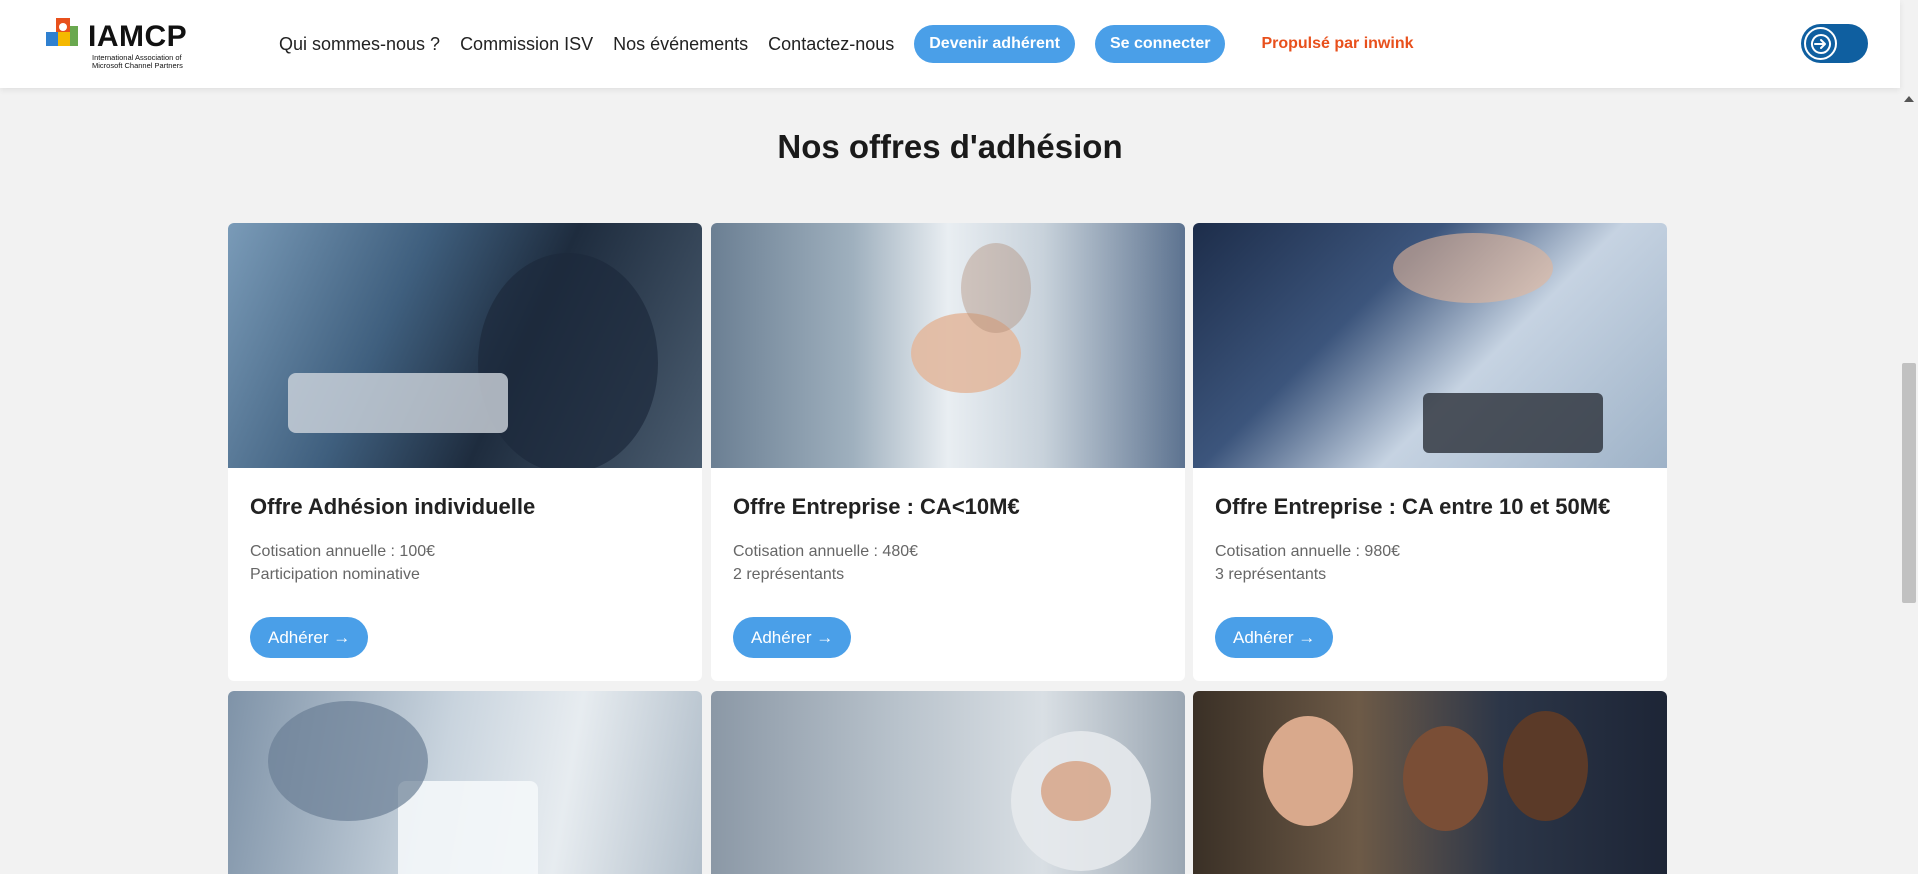 This screenshot has height=874, width=1918. Describe the element at coordinates (1413, 506) in the screenshot. I see `card-title: Offre Entreprise : CA entre 10 et 50M€` at that location.